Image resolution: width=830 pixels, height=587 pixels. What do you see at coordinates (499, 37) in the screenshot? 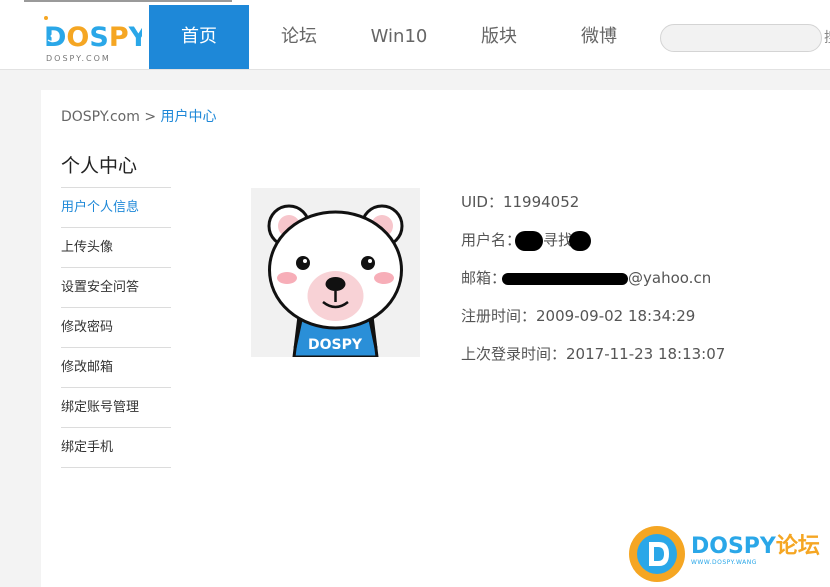
I see `nav-item-boards: 版块` at bounding box center [499, 37].